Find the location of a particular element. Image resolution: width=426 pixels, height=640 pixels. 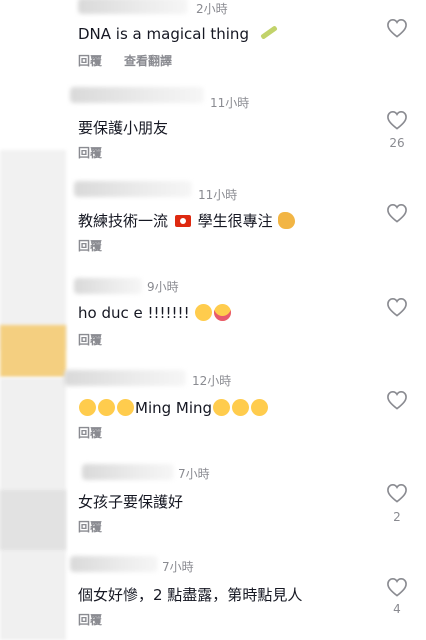

comment-text-content: DNA is a magical thing is located at coordinates (163, 34).